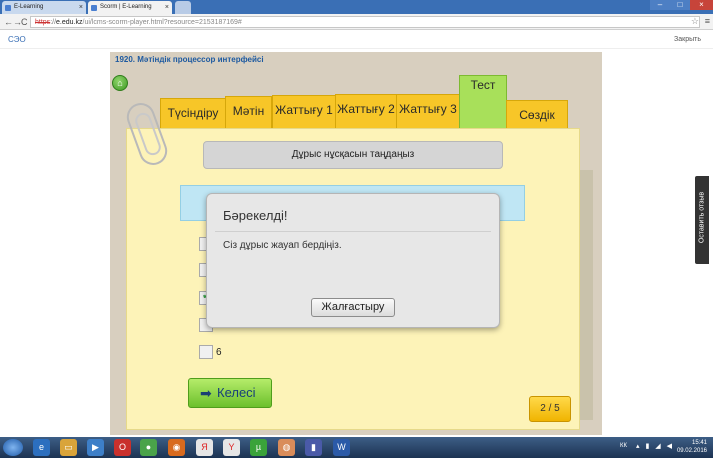 The height and width of the screenshot is (458, 713). Describe the element at coordinates (126, 7) in the screenshot. I see `browser-tab-label: Scorm | E-Learning` at that location.